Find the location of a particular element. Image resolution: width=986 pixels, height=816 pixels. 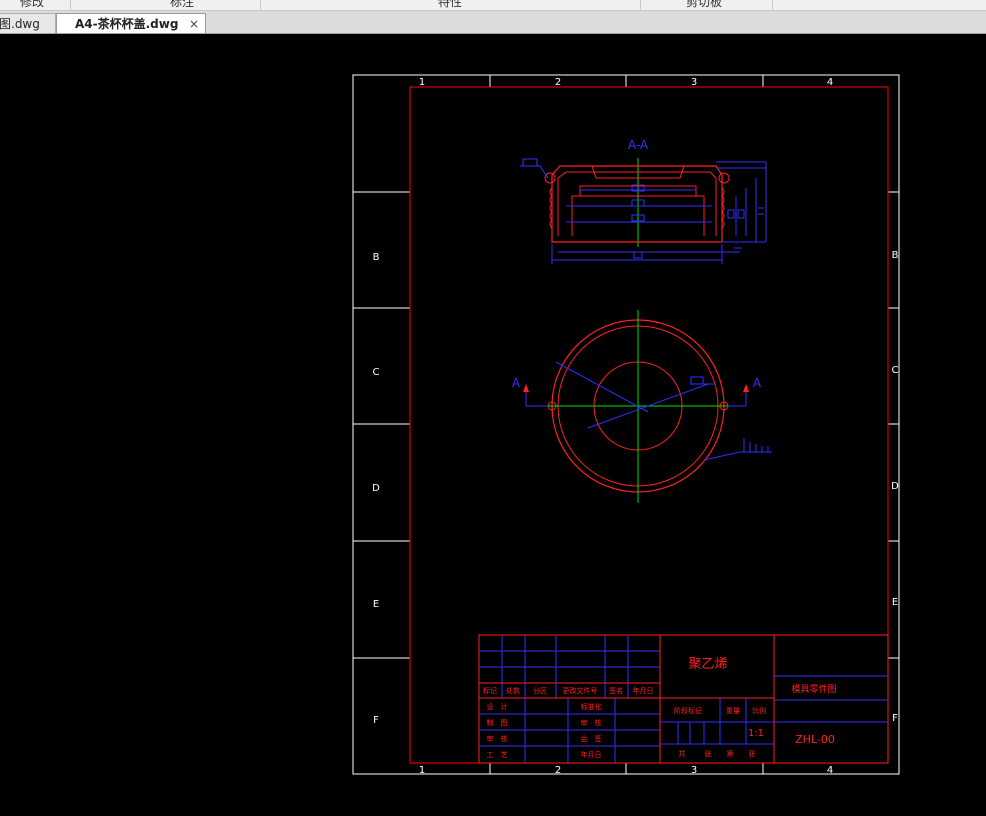

zone-letter-right: E is located at coordinates (895, 602).